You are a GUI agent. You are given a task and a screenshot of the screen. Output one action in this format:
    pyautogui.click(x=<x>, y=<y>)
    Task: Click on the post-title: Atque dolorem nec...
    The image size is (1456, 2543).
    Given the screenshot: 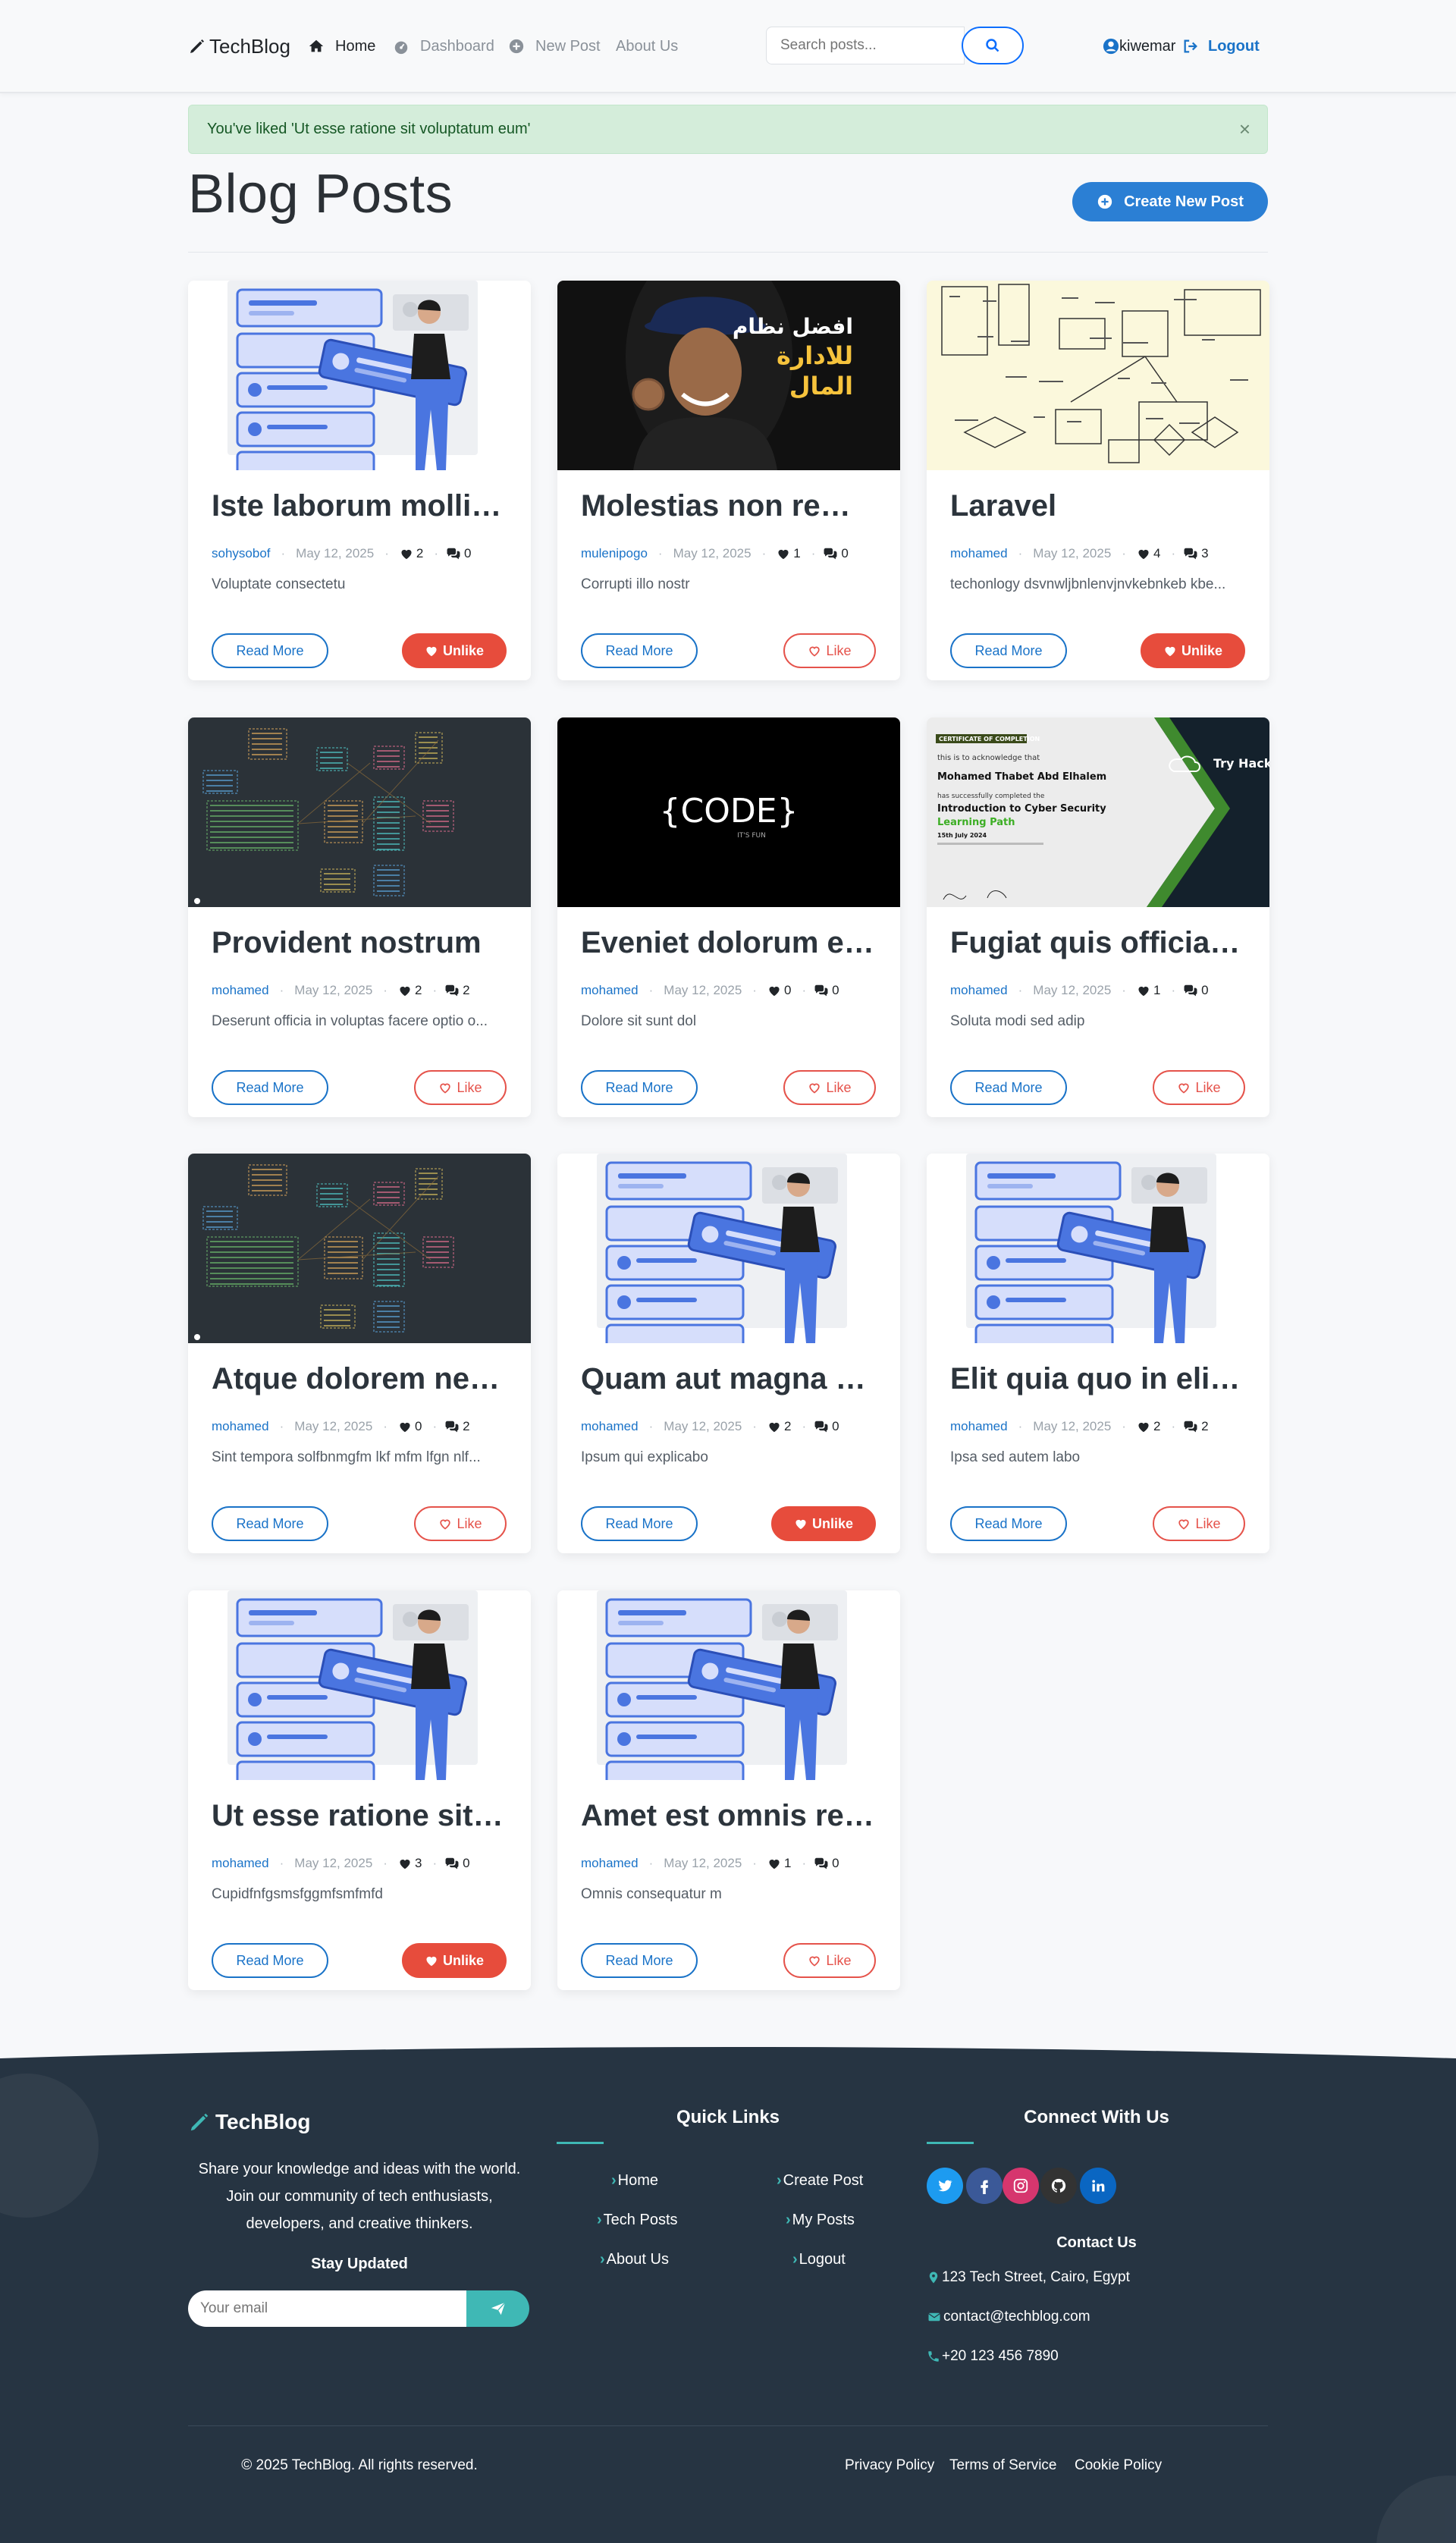 What is the action you would take?
    pyautogui.click(x=359, y=1379)
    